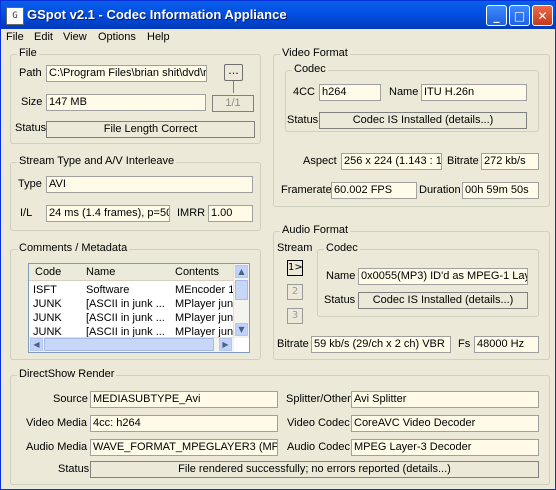  What do you see at coordinates (129, 344) in the screenshot?
I see `horizontal-scroll-thumb` at bounding box center [129, 344].